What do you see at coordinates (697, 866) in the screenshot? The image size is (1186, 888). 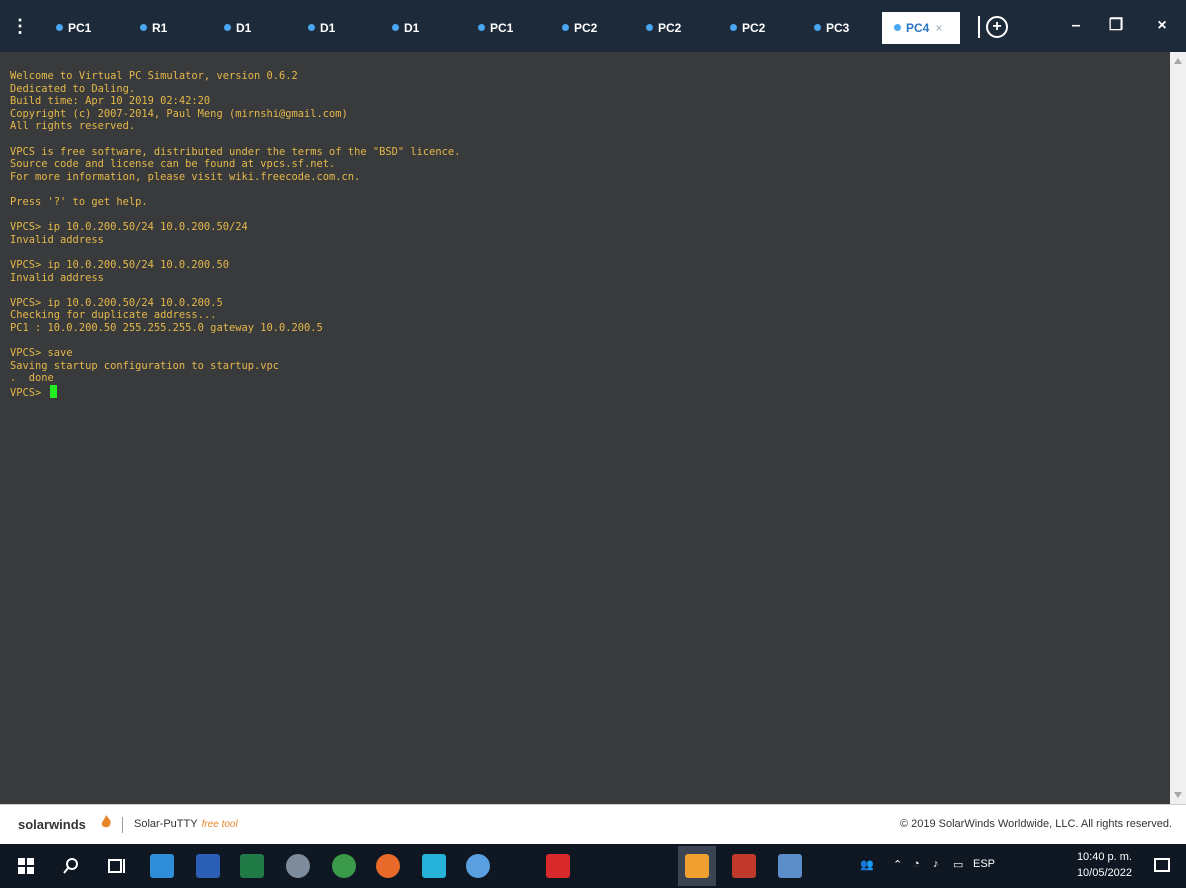 I see `solar-putty-icon` at bounding box center [697, 866].